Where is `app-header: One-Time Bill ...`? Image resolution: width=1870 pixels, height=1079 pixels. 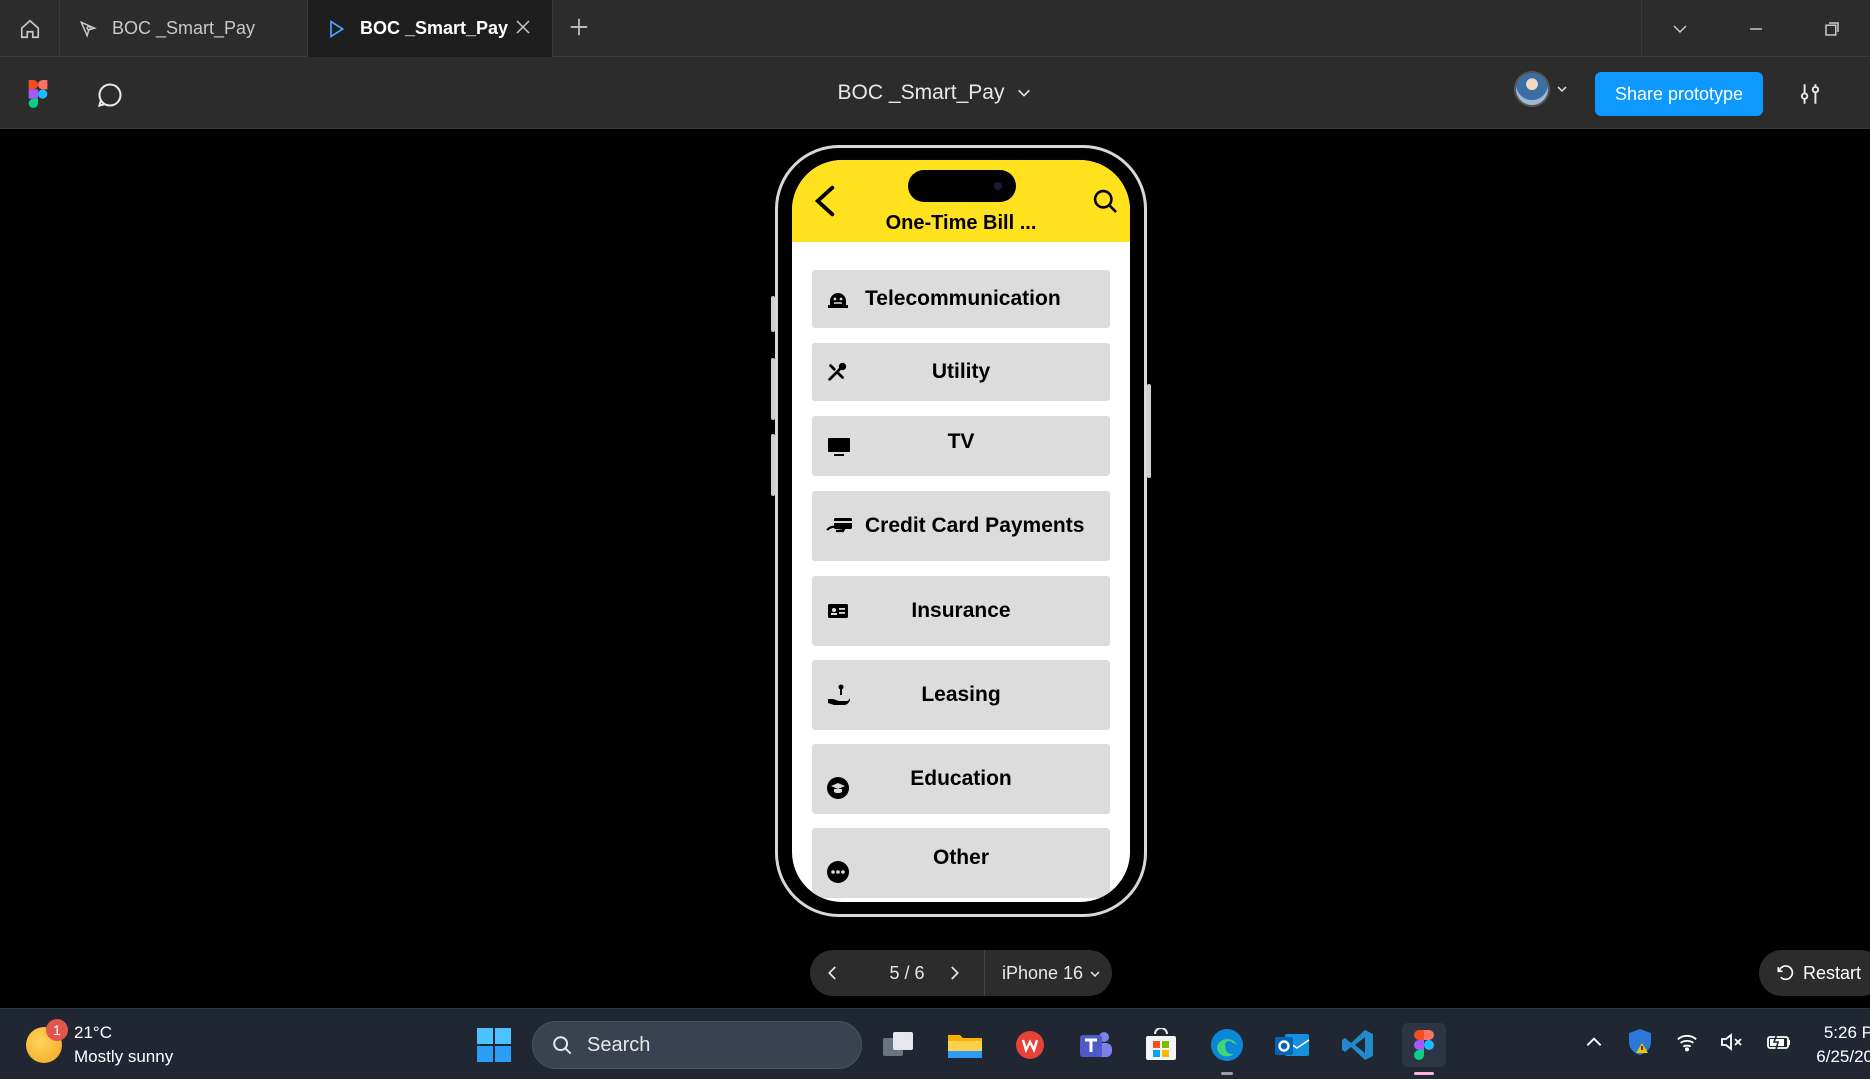 app-header: One-Time Bill ... is located at coordinates (961, 201).